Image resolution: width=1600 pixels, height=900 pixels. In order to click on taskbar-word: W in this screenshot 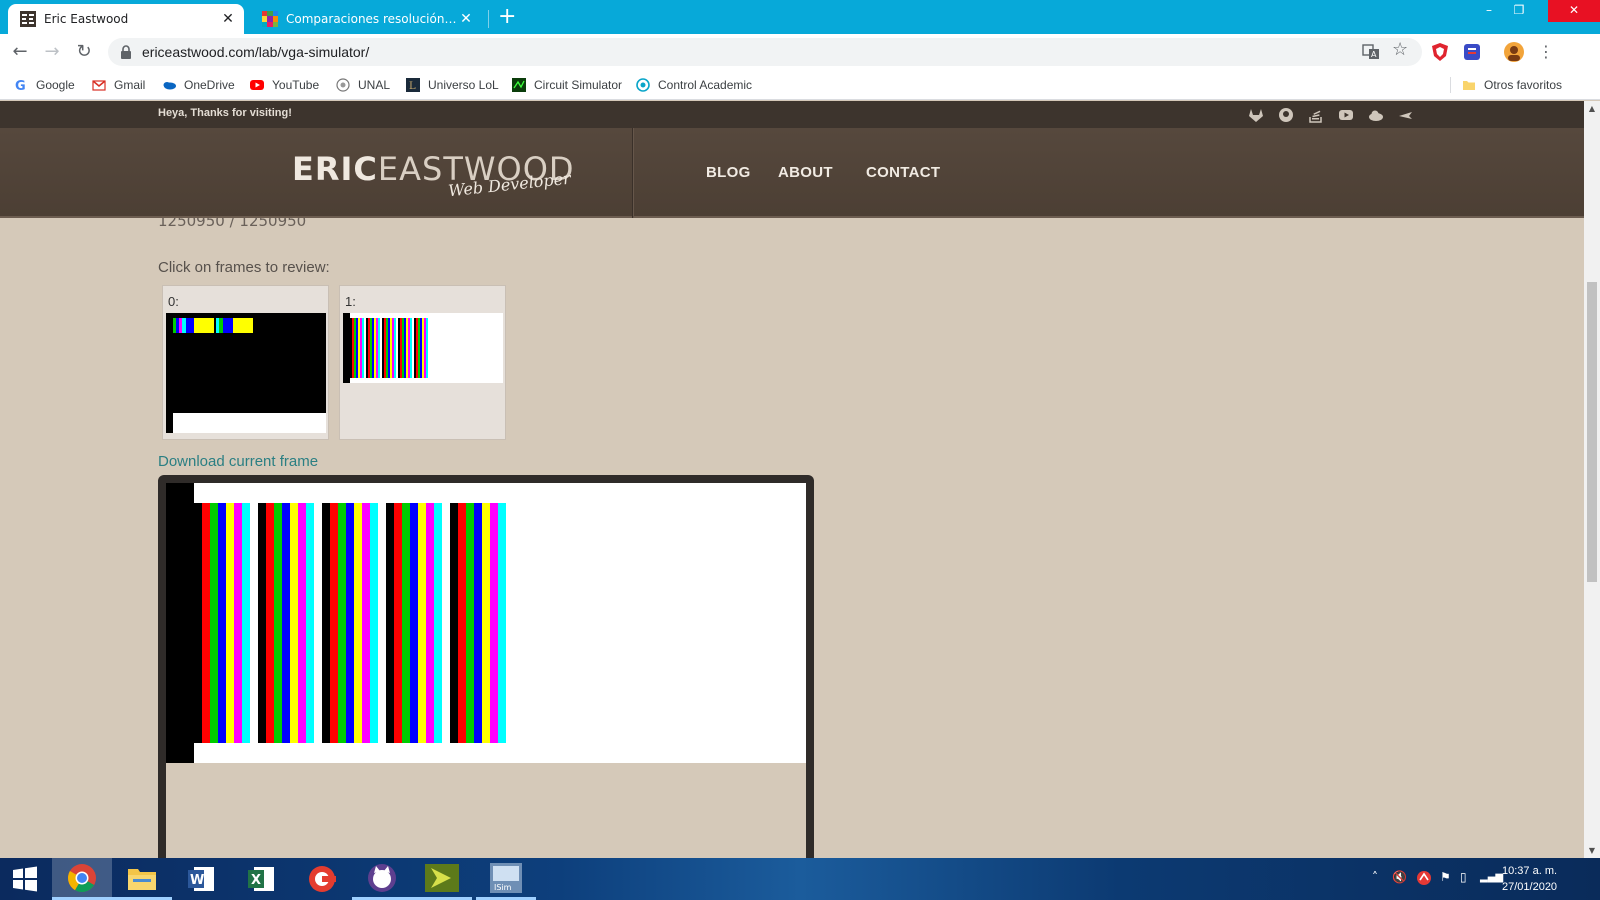, I will do `click(202, 879)`.